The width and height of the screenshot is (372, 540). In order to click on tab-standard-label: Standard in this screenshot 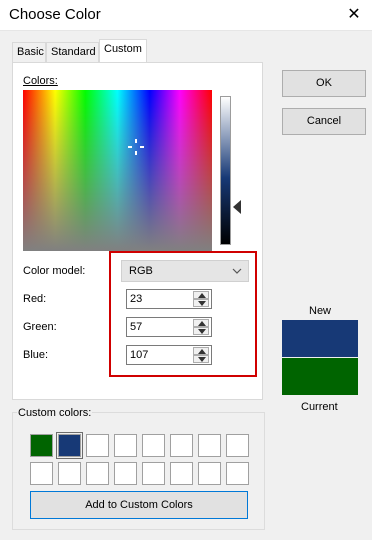, I will do `click(73, 52)`.